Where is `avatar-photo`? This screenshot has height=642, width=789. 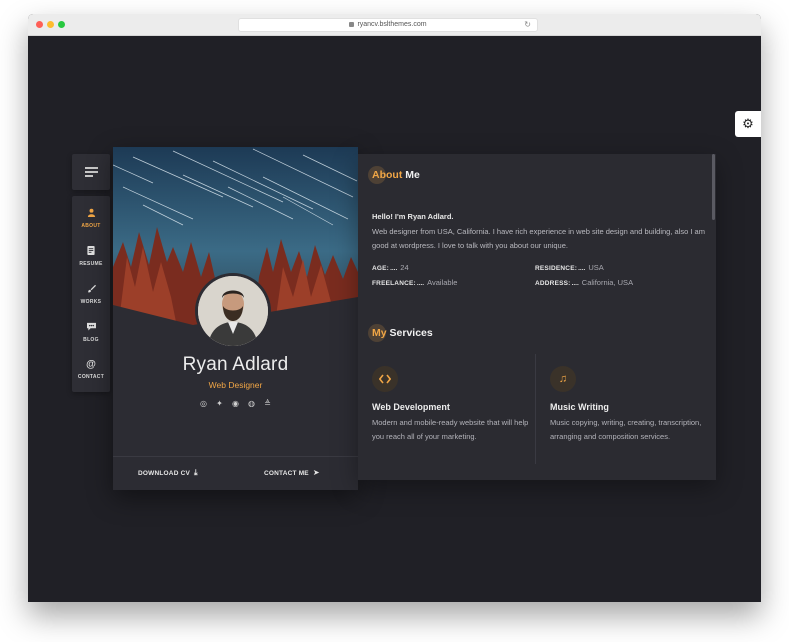
avatar-photo is located at coordinates (233, 311).